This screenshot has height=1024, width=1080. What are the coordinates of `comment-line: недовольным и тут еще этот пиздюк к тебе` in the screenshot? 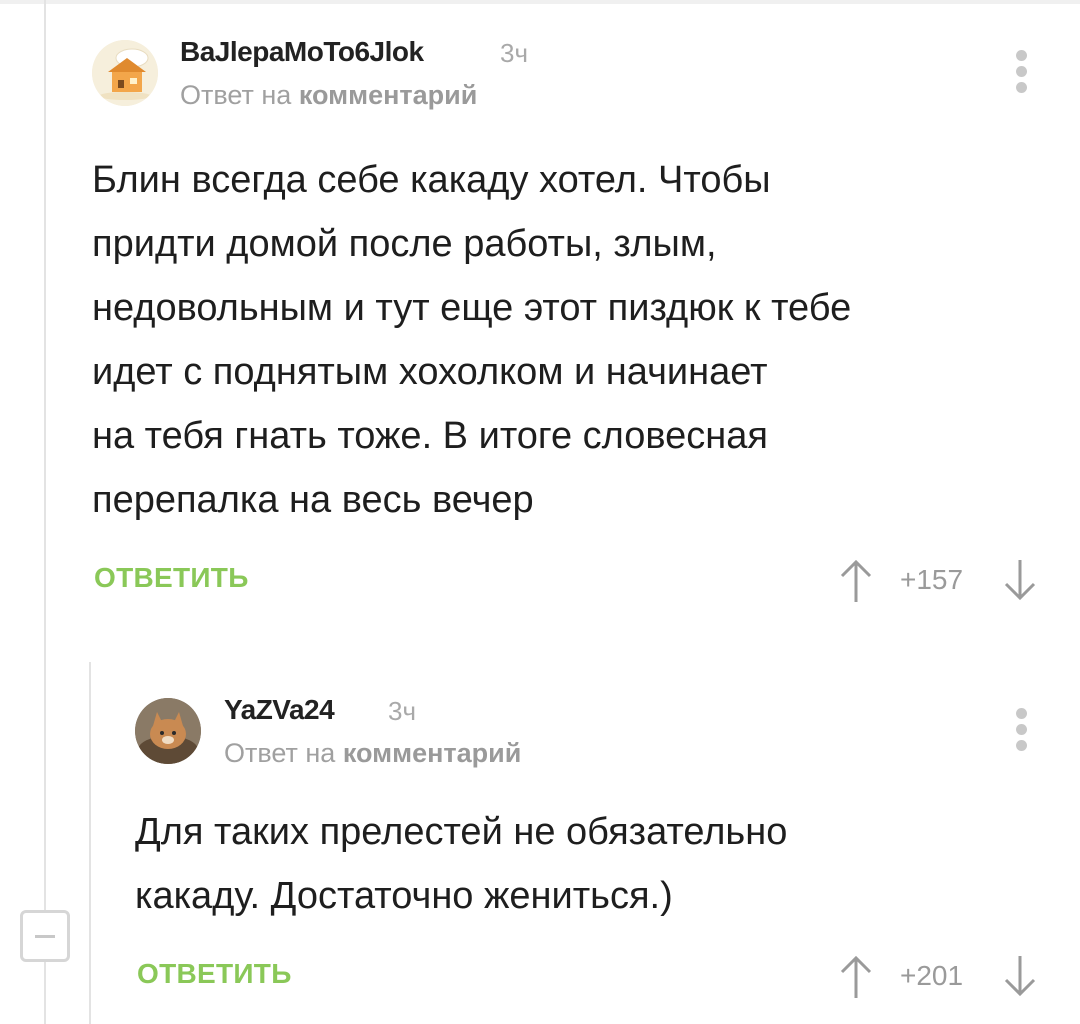 It's located at (472, 308).